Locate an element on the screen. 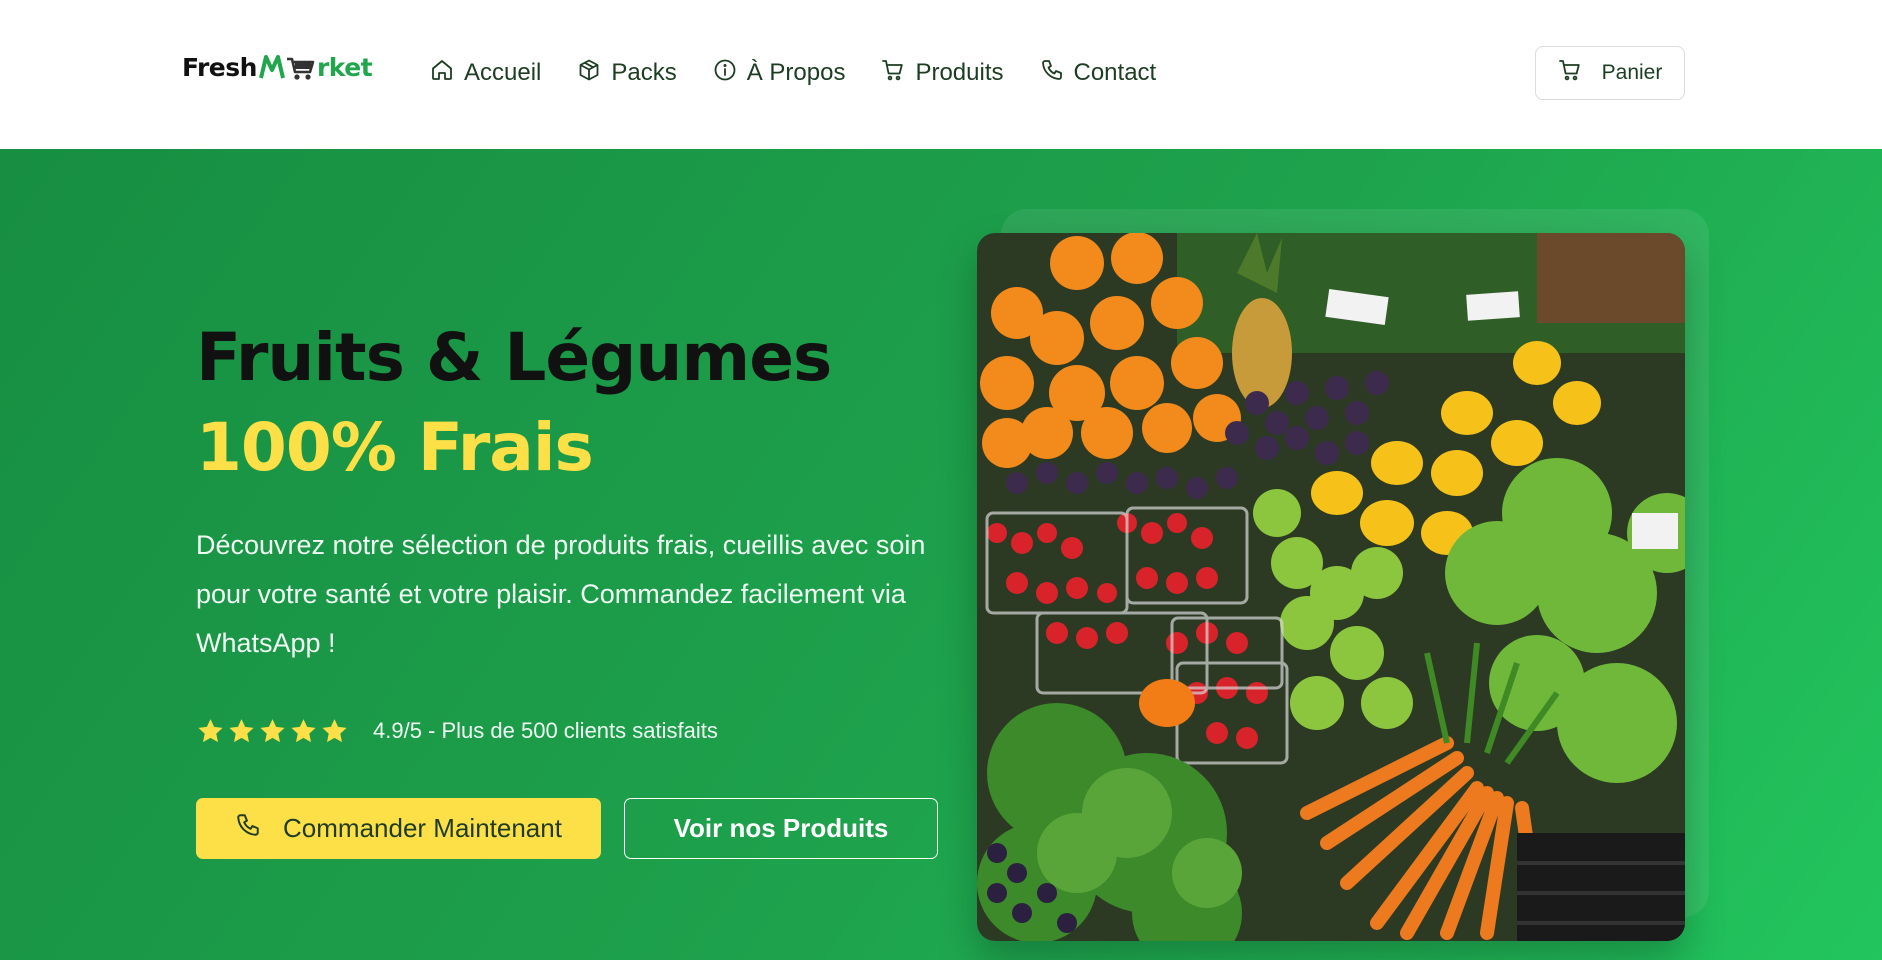 This screenshot has width=1882, height=960. brand-logo: Fresh rket is located at coordinates (277, 67).